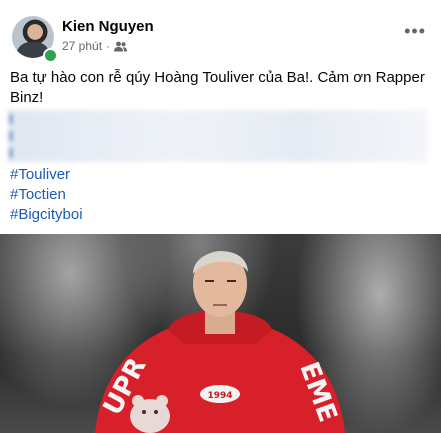 The height and width of the screenshot is (433, 441). I want to click on author-name: Kien Nguyen, so click(108, 26).